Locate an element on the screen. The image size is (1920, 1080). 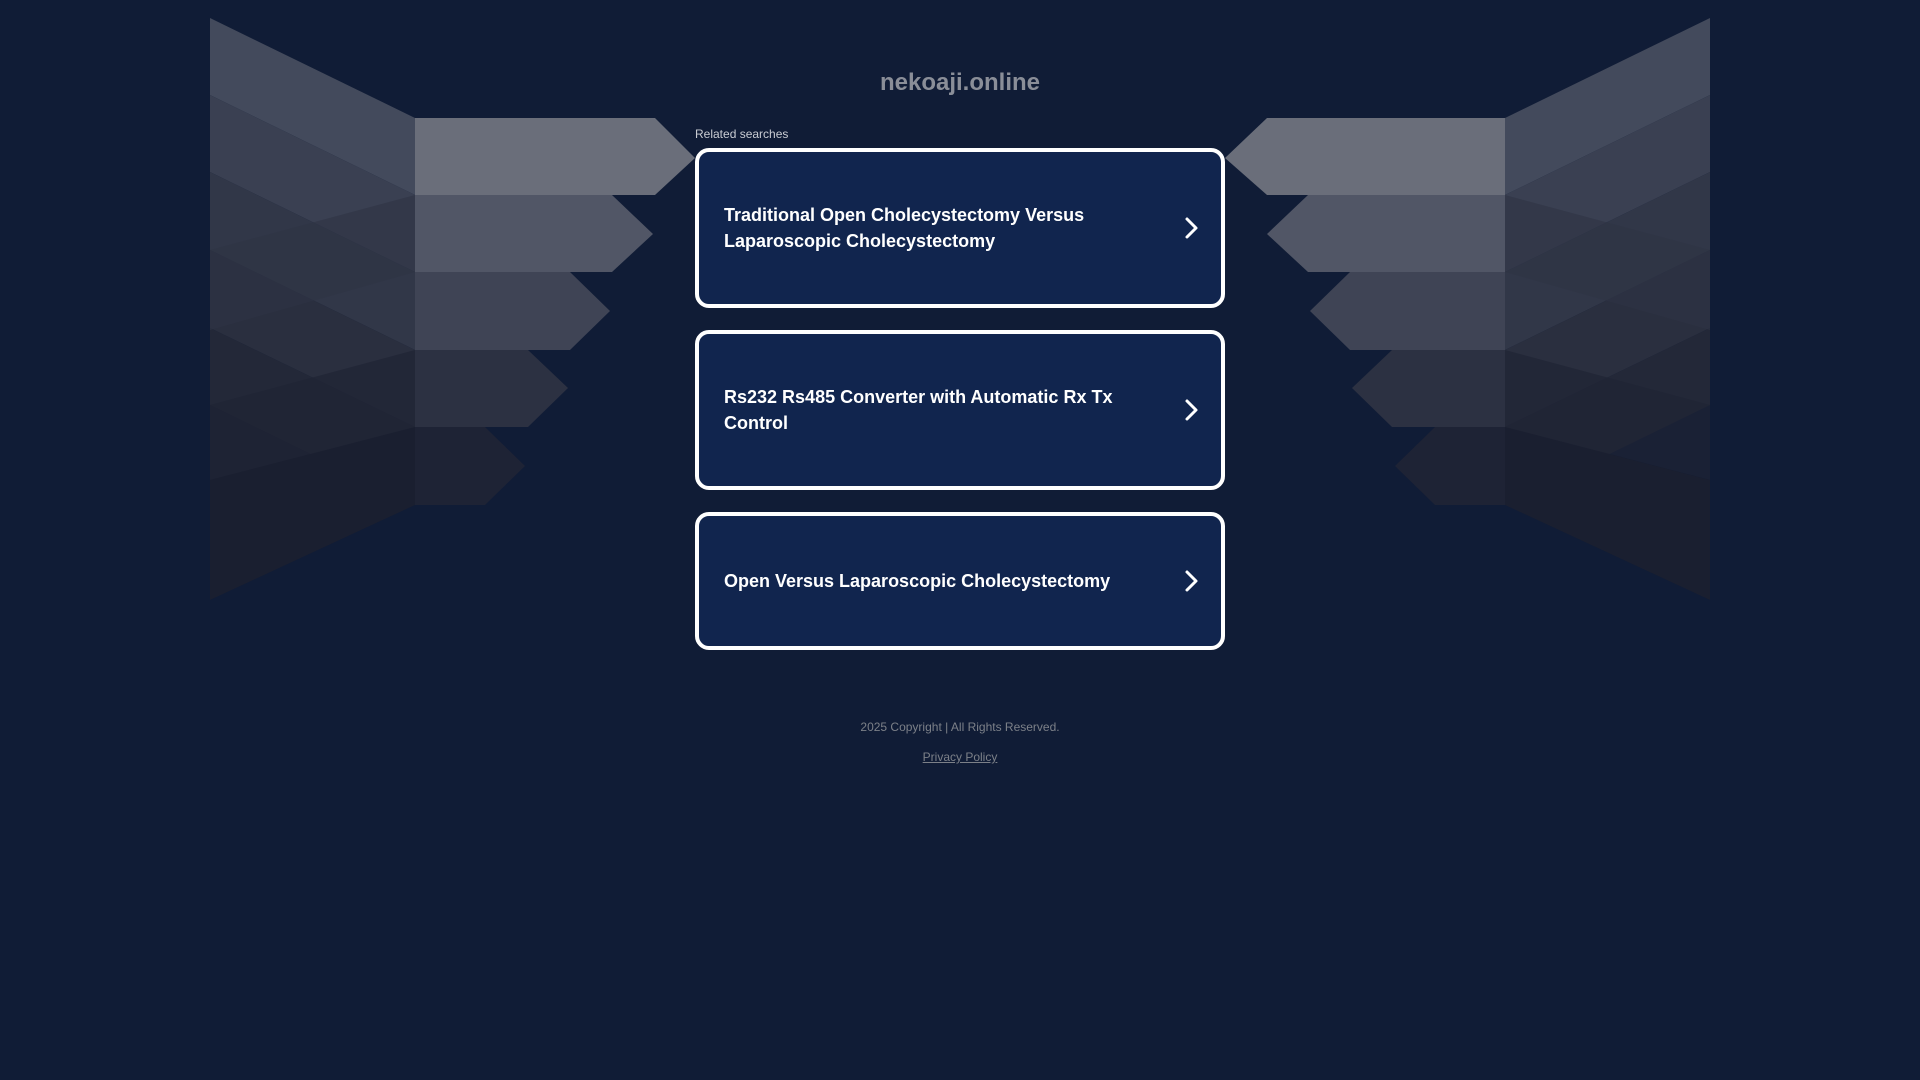
related-searches-label: Related searches is located at coordinates (742, 134).